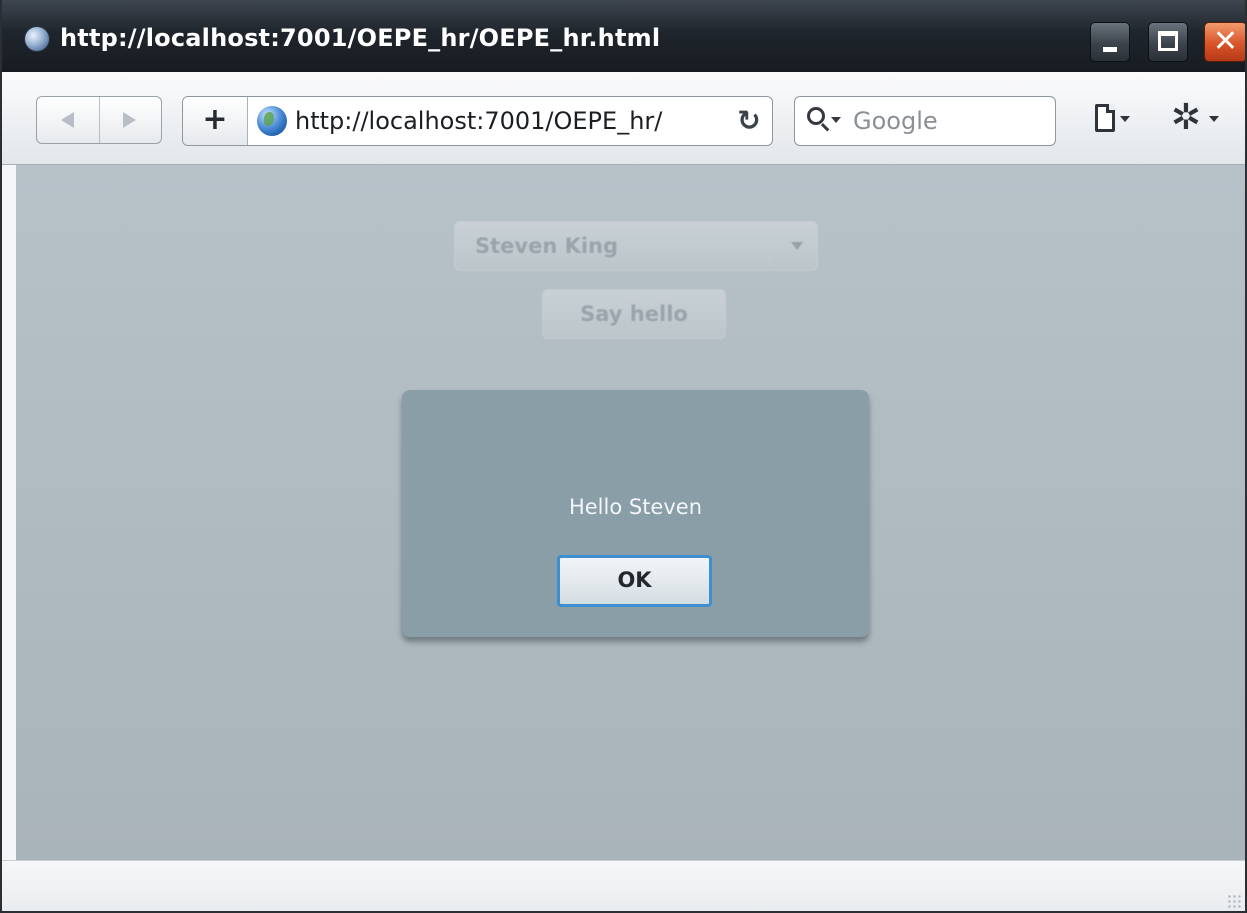 Image resolution: width=1247 pixels, height=913 pixels. I want to click on maximize-icon, so click(1168, 41).